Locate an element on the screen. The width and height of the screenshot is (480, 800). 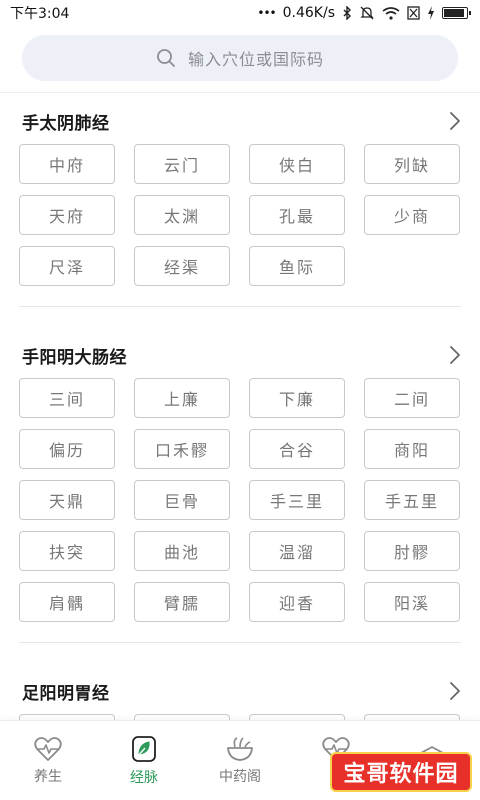
acupoint-button: 口禾髎 is located at coordinates (182, 449).